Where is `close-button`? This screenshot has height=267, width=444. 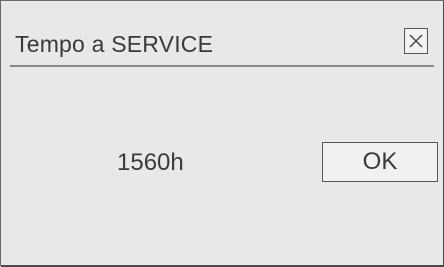 close-button is located at coordinates (416, 41).